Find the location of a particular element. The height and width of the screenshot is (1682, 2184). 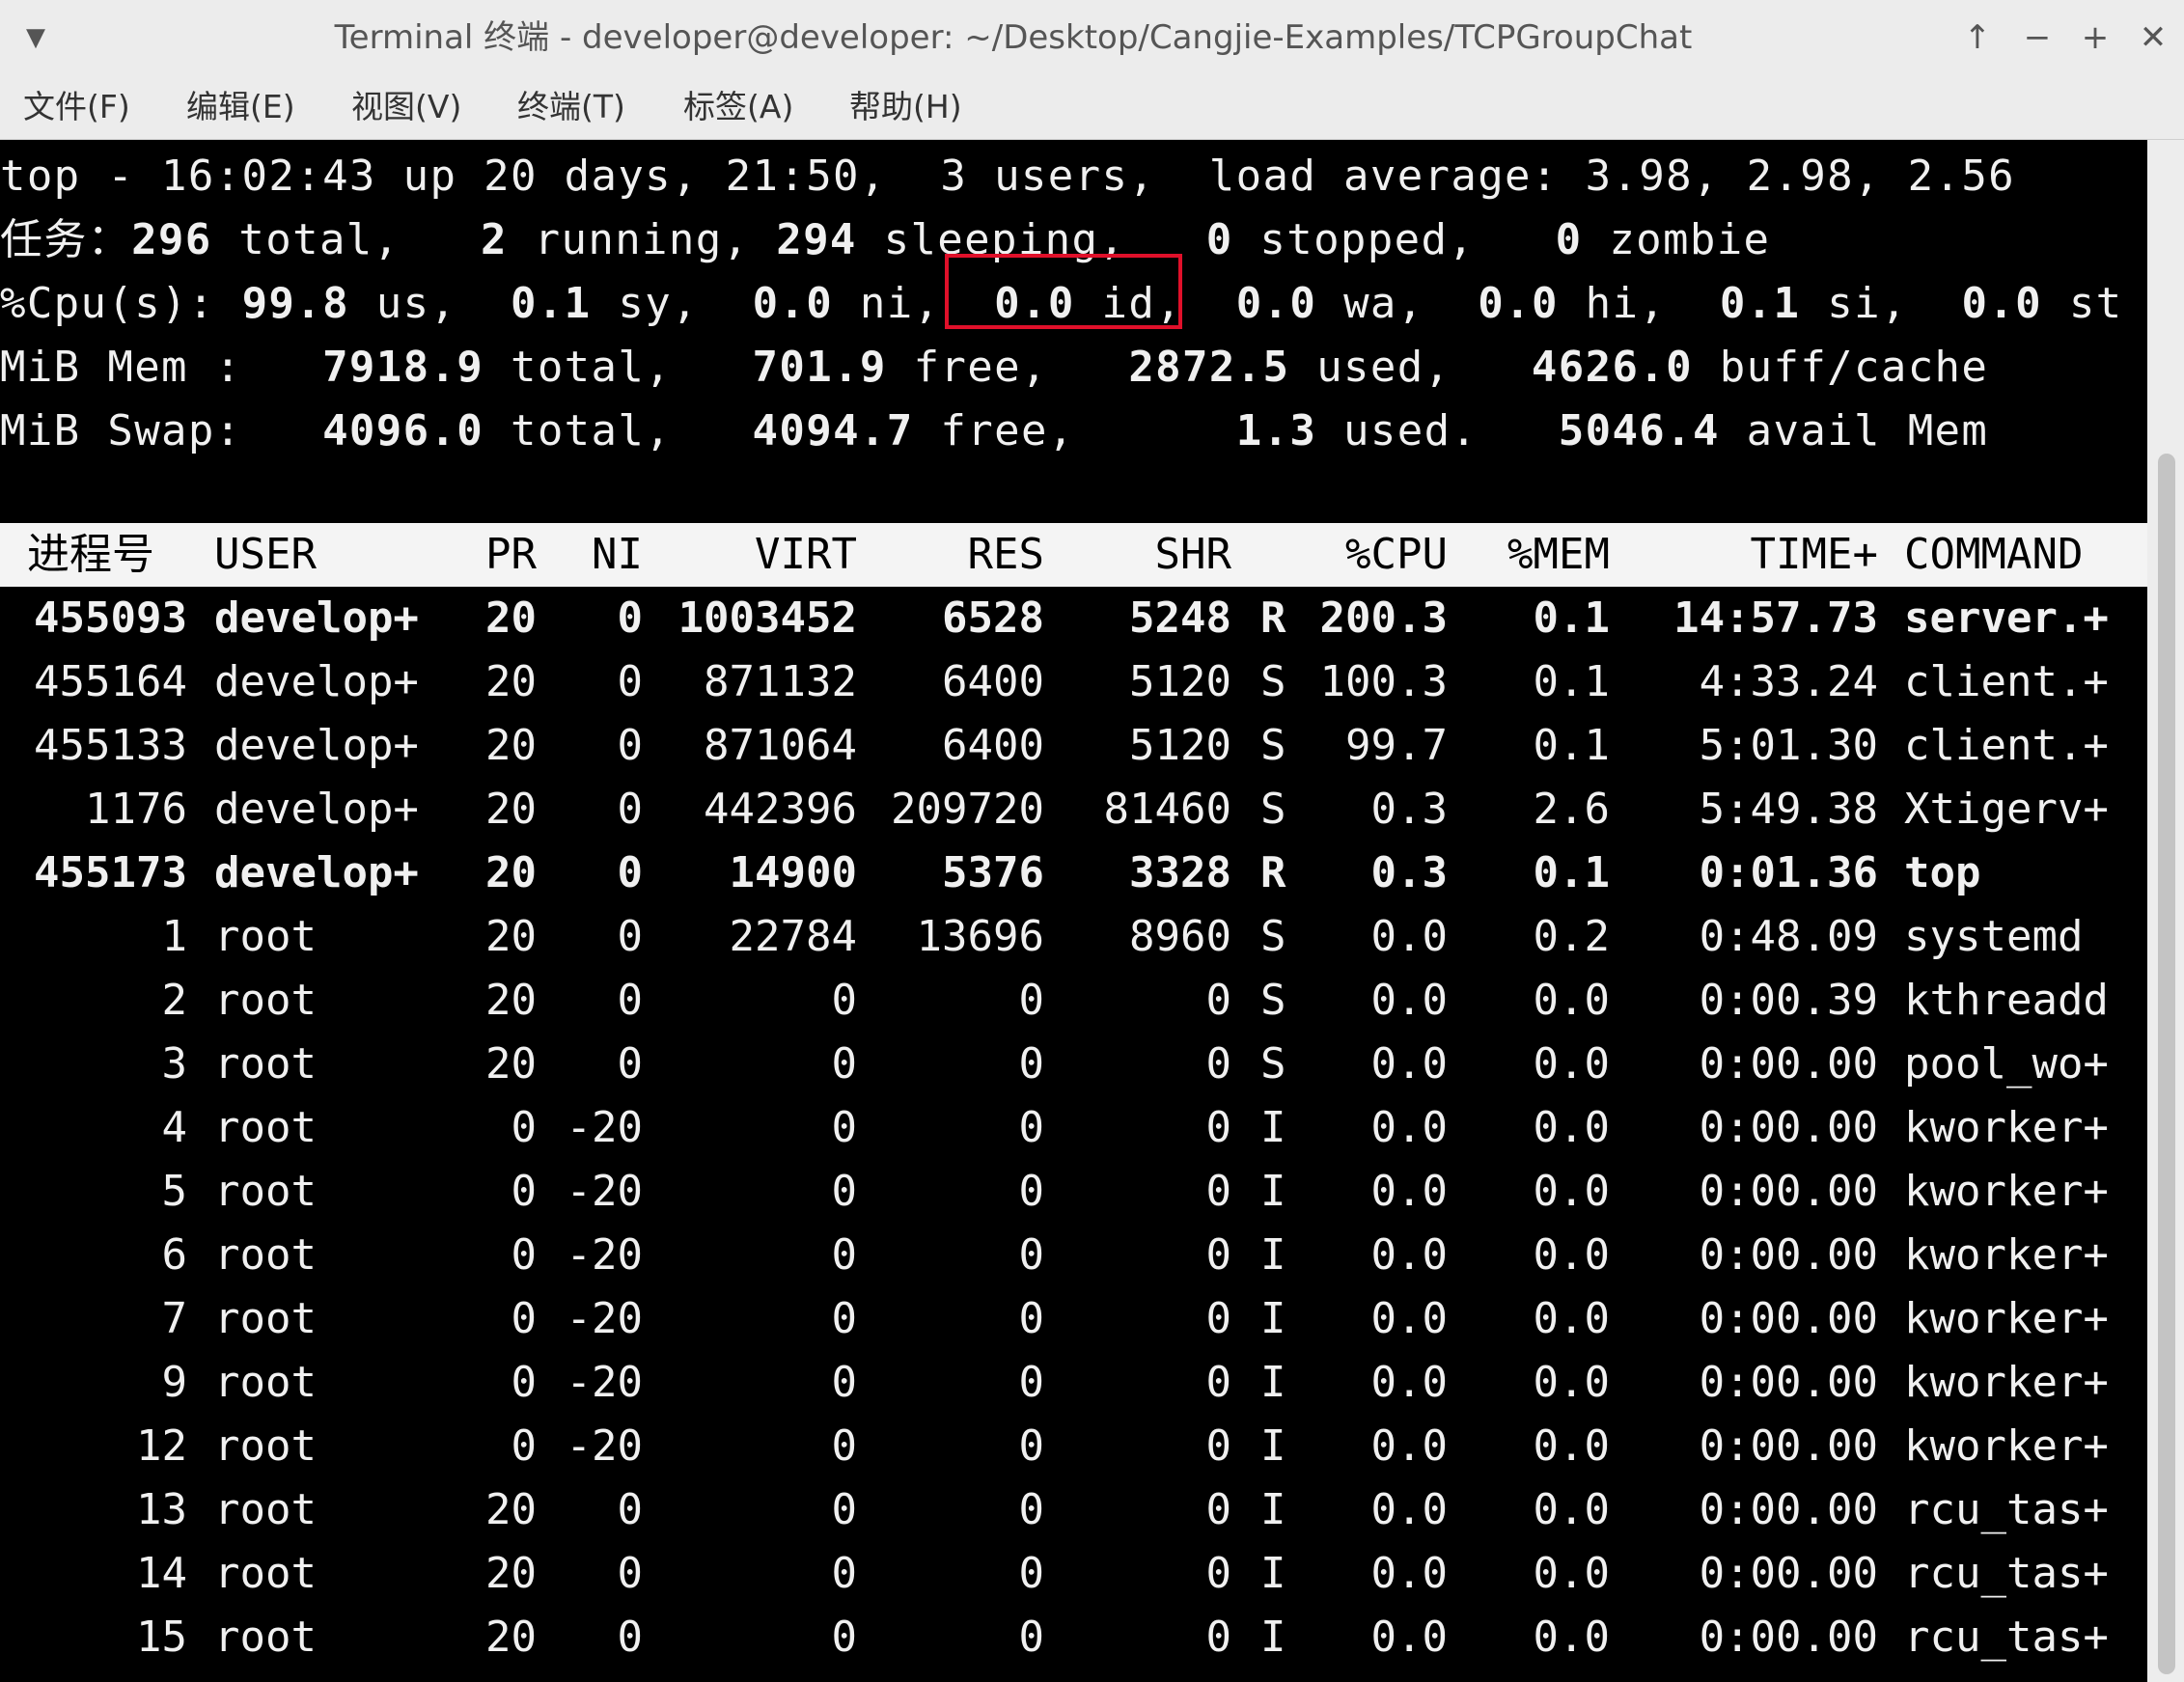

cell-s: R is located at coordinates (1273, 618).